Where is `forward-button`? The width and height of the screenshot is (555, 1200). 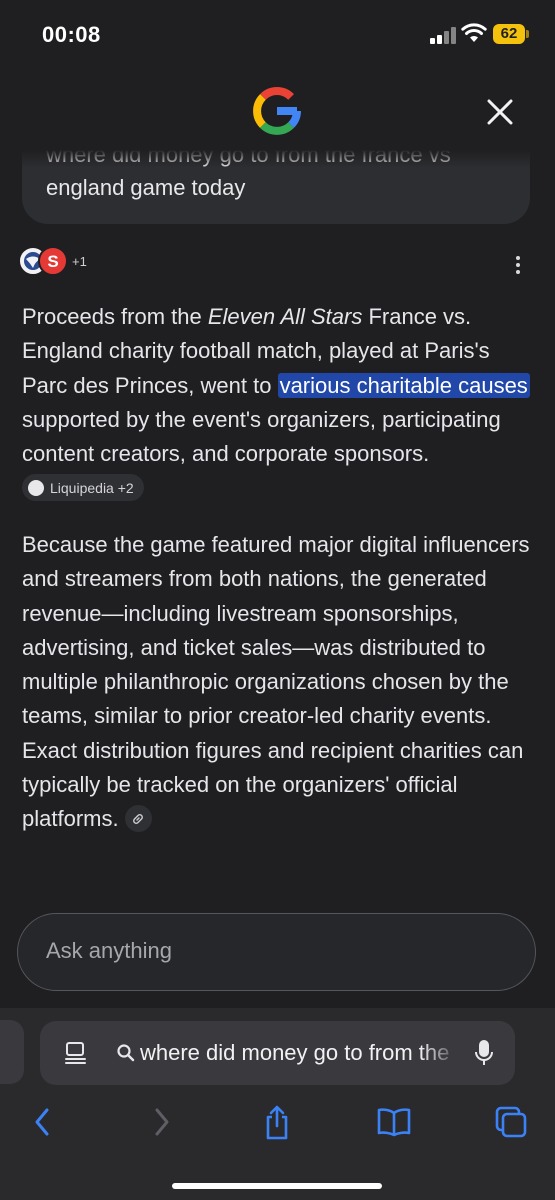 forward-button is located at coordinates (162, 1122).